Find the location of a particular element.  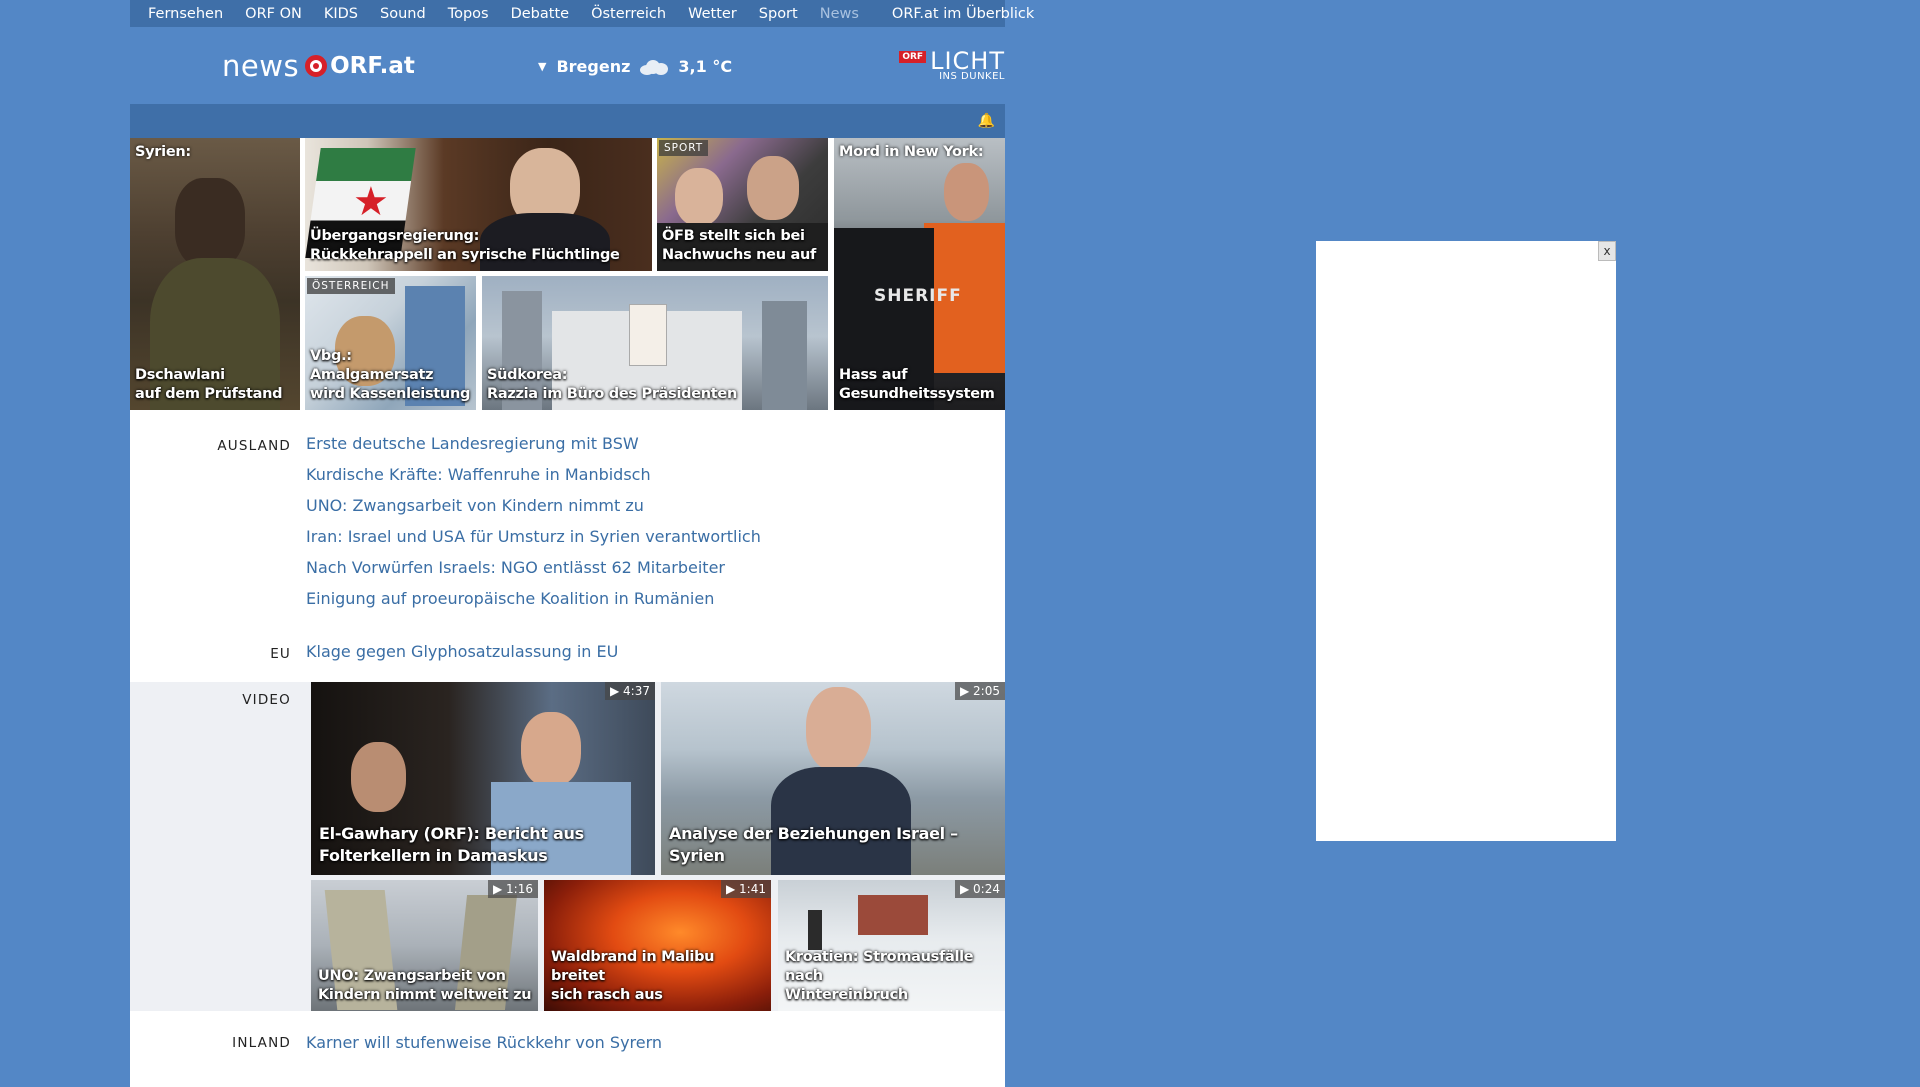

section-label-inland: INLAND is located at coordinates (261, 1043).